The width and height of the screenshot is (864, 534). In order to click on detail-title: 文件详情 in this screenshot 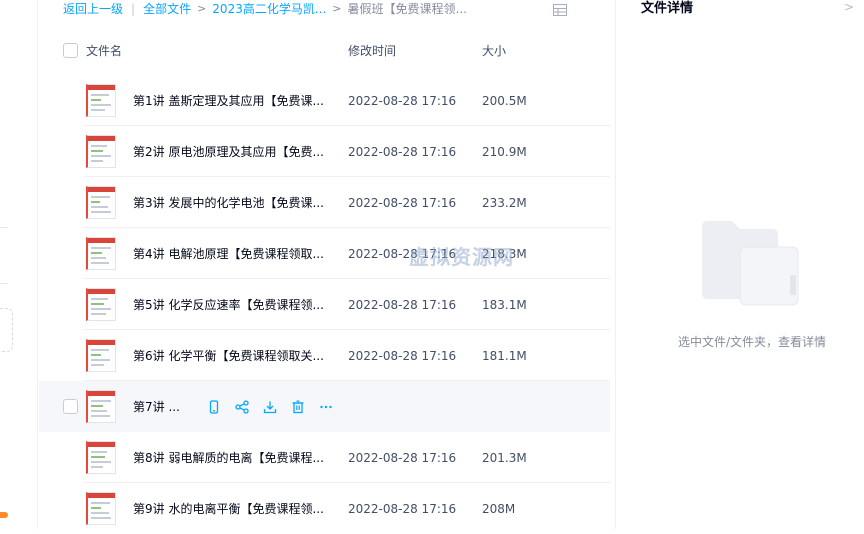, I will do `click(667, 8)`.